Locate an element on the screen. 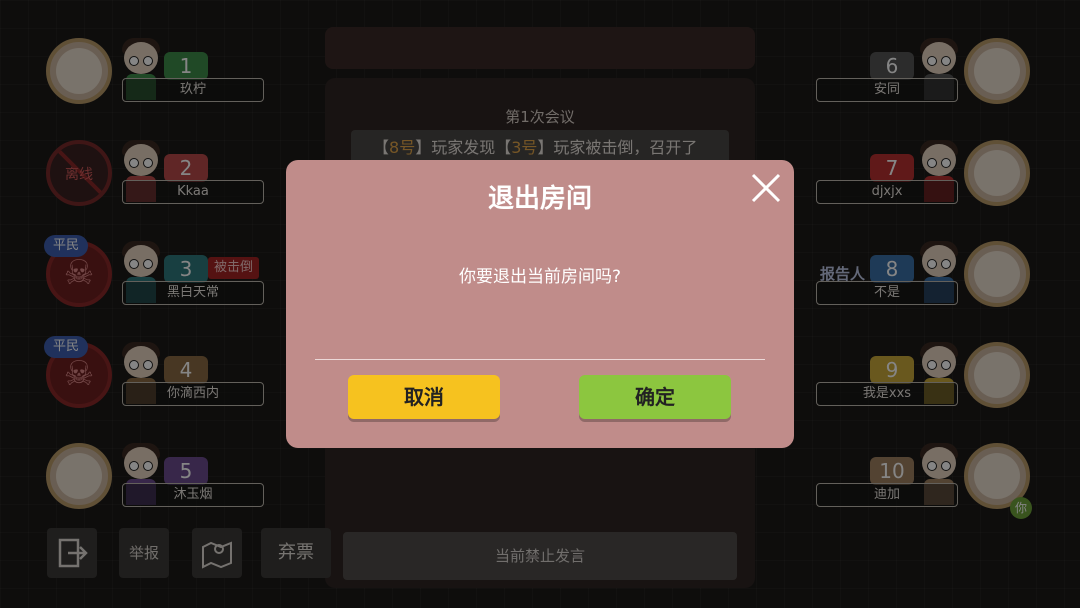 This screenshot has height=608, width=1080. close-icon is located at coordinates (766, 188).